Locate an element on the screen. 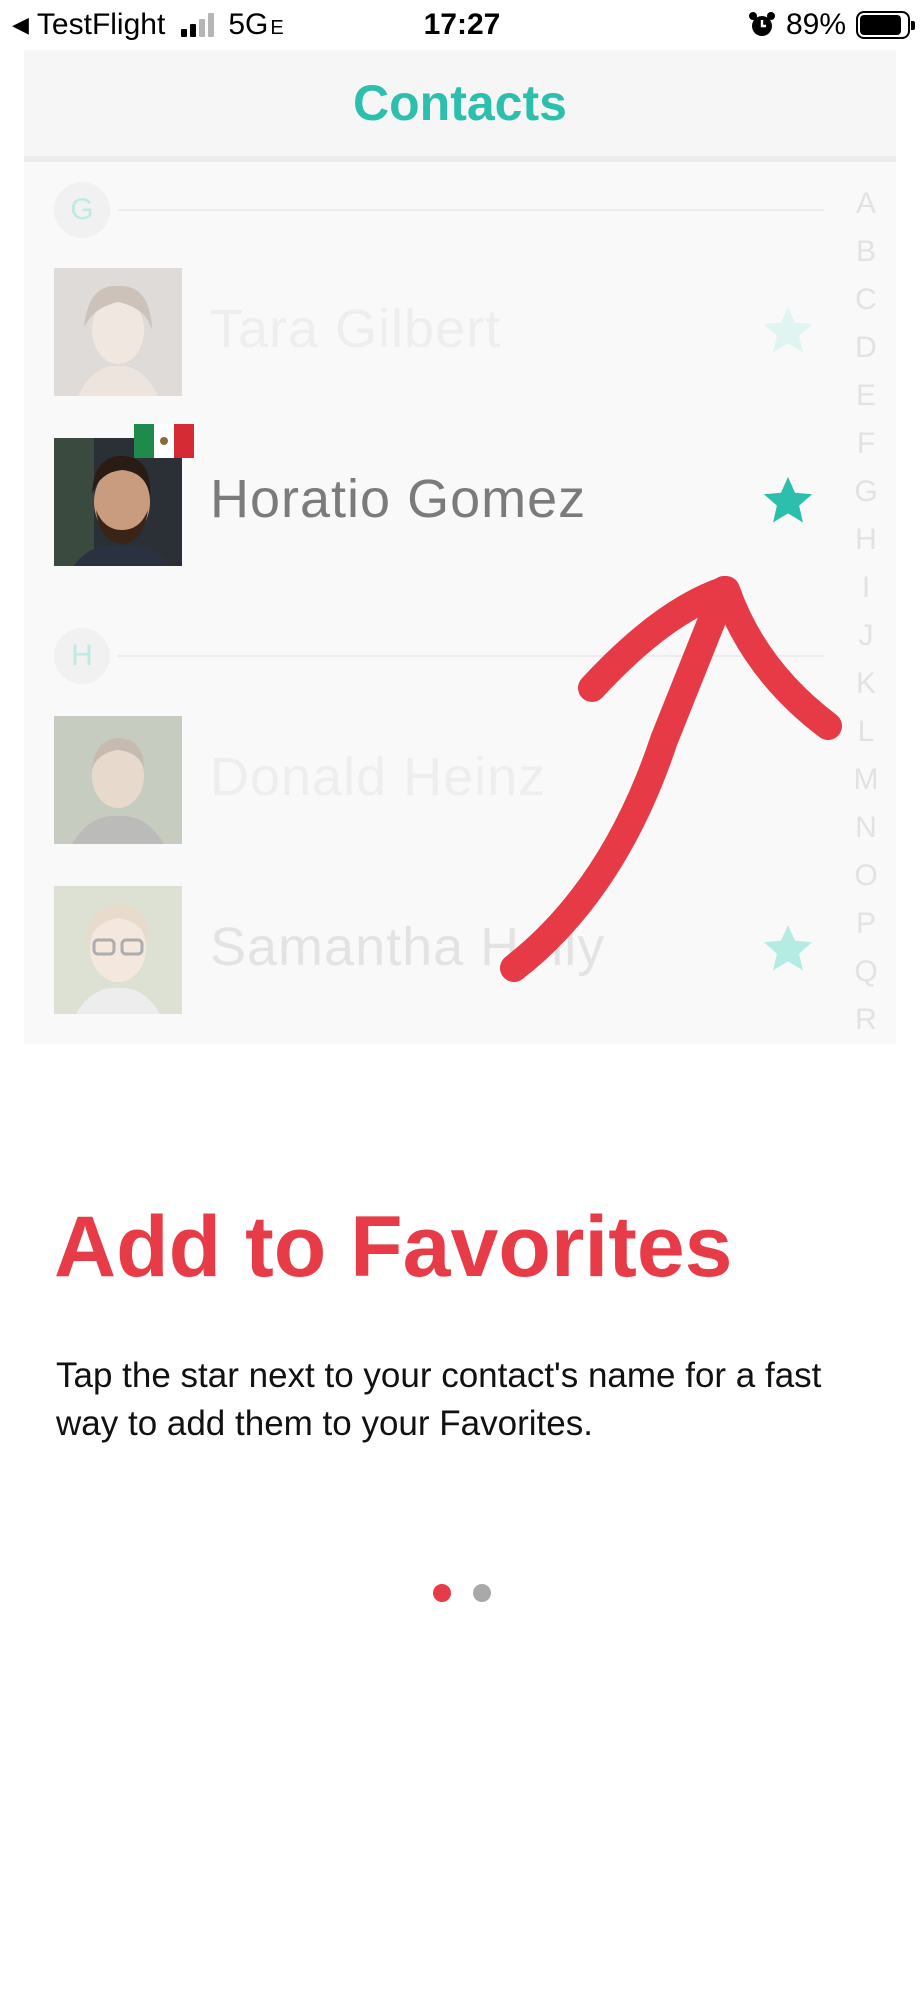  battery-fill is located at coordinates (880, 25).